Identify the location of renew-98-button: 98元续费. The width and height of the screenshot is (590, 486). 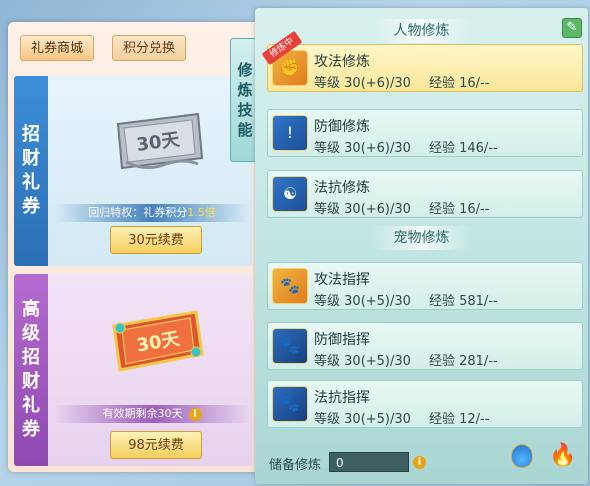
(156, 445).